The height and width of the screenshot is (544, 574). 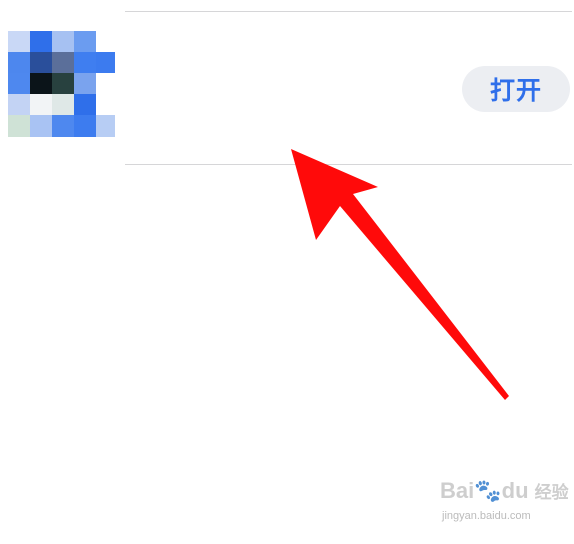 What do you see at coordinates (348, 11) in the screenshot?
I see `divider-top` at bounding box center [348, 11].